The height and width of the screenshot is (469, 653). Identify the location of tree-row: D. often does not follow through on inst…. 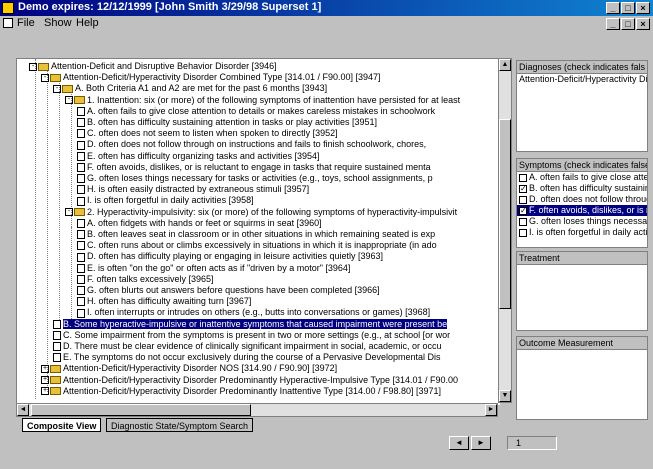
(251, 144).